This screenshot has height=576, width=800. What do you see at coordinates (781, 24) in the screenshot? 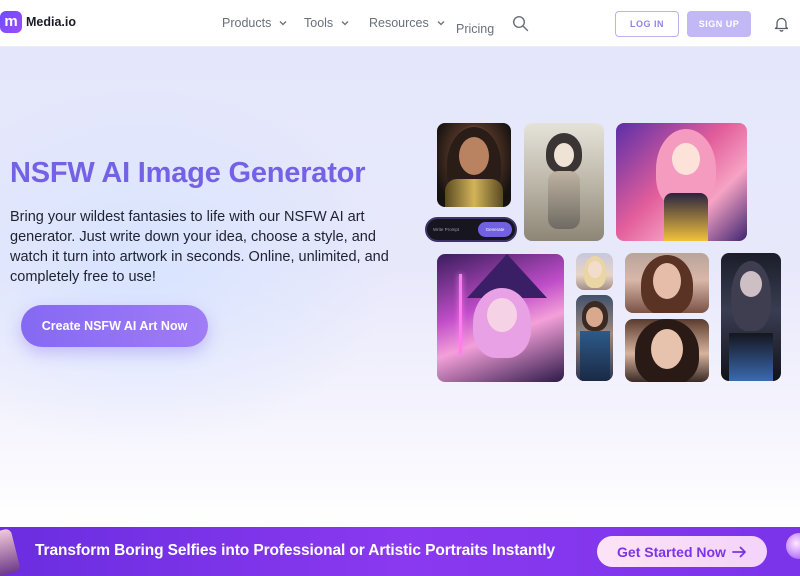
I see `bell-icon` at bounding box center [781, 24].